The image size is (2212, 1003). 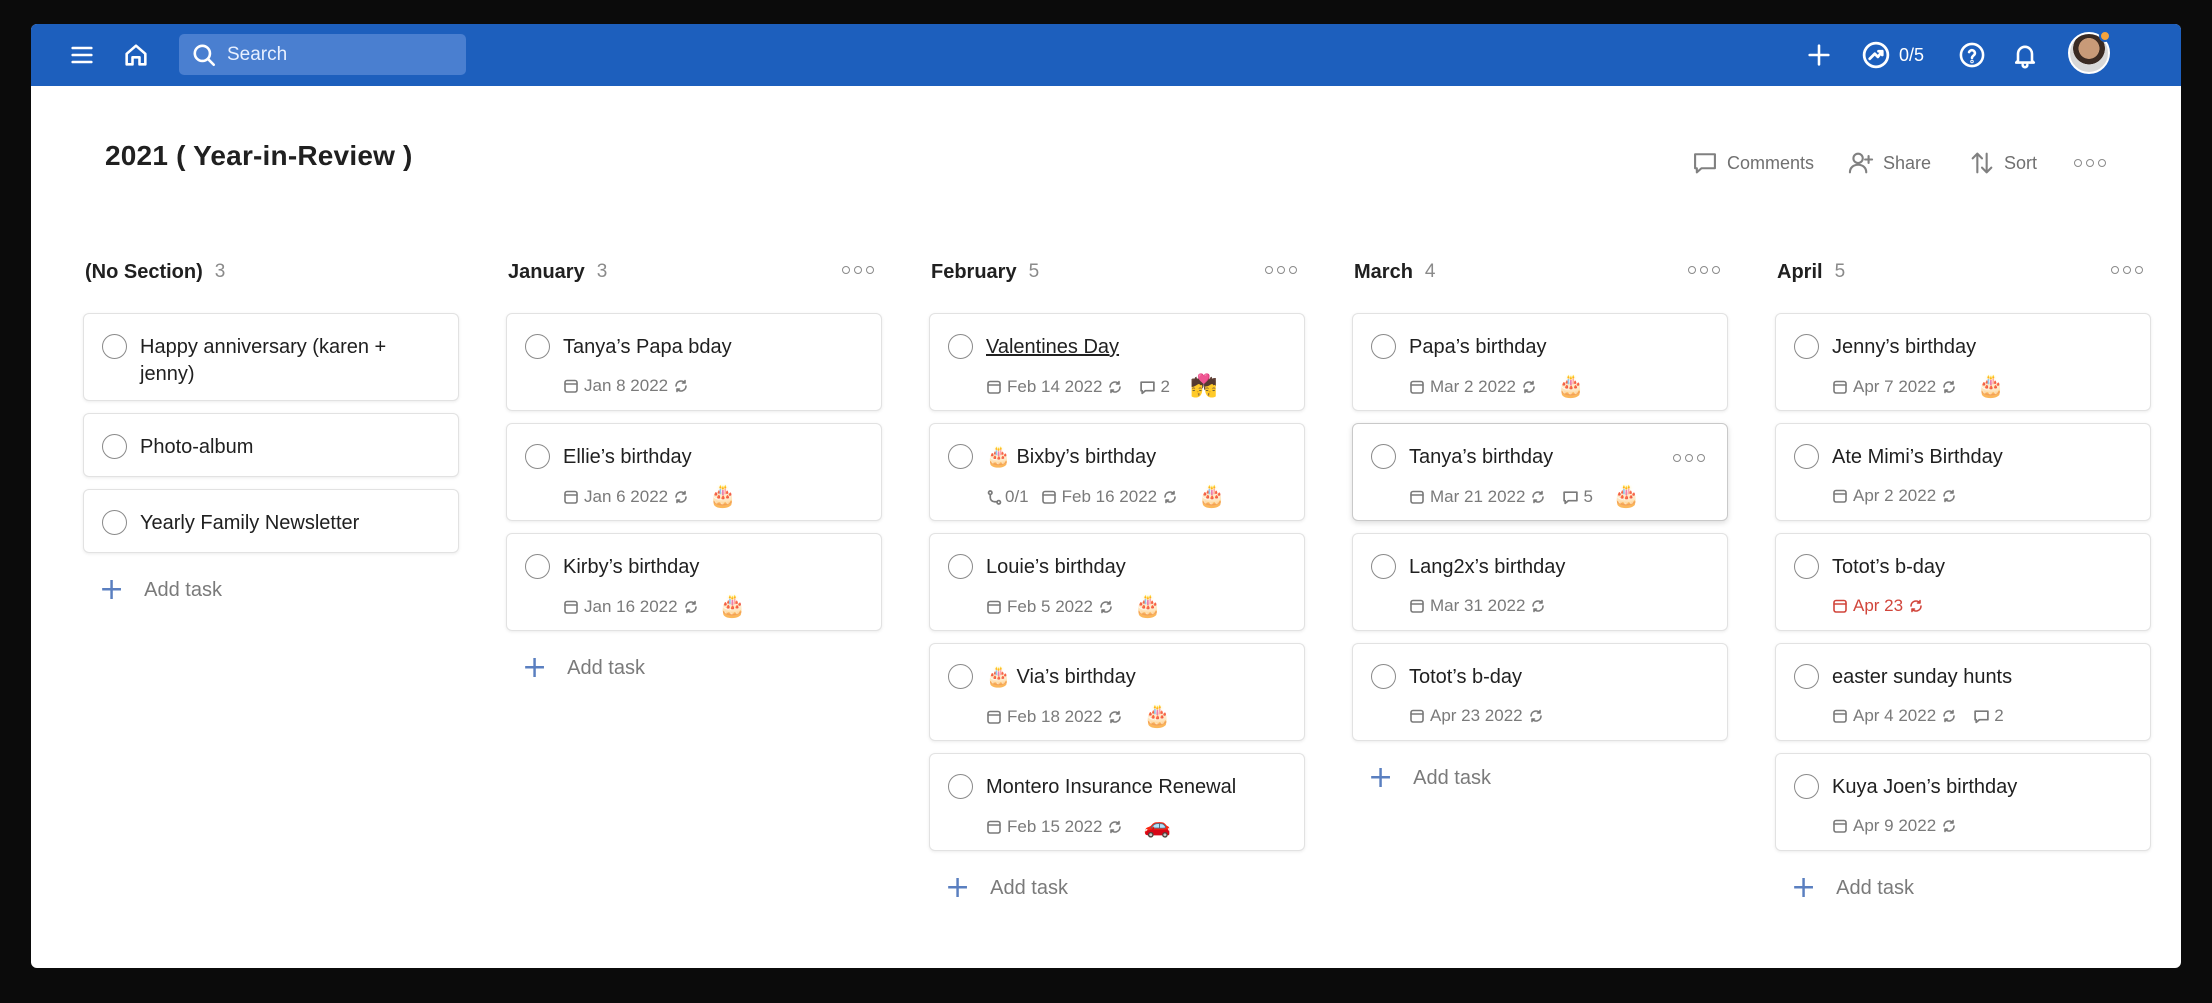 What do you see at coordinates (626, 497) in the screenshot?
I see `due-date: Jan 6 2022` at bounding box center [626, 497].